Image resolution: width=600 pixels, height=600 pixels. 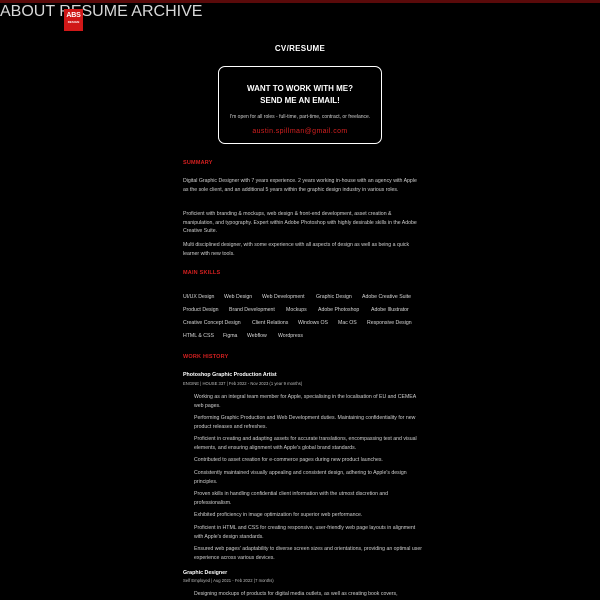 I want to click on skill-item: Adobe Photoshop, so click(x=339, y=310).